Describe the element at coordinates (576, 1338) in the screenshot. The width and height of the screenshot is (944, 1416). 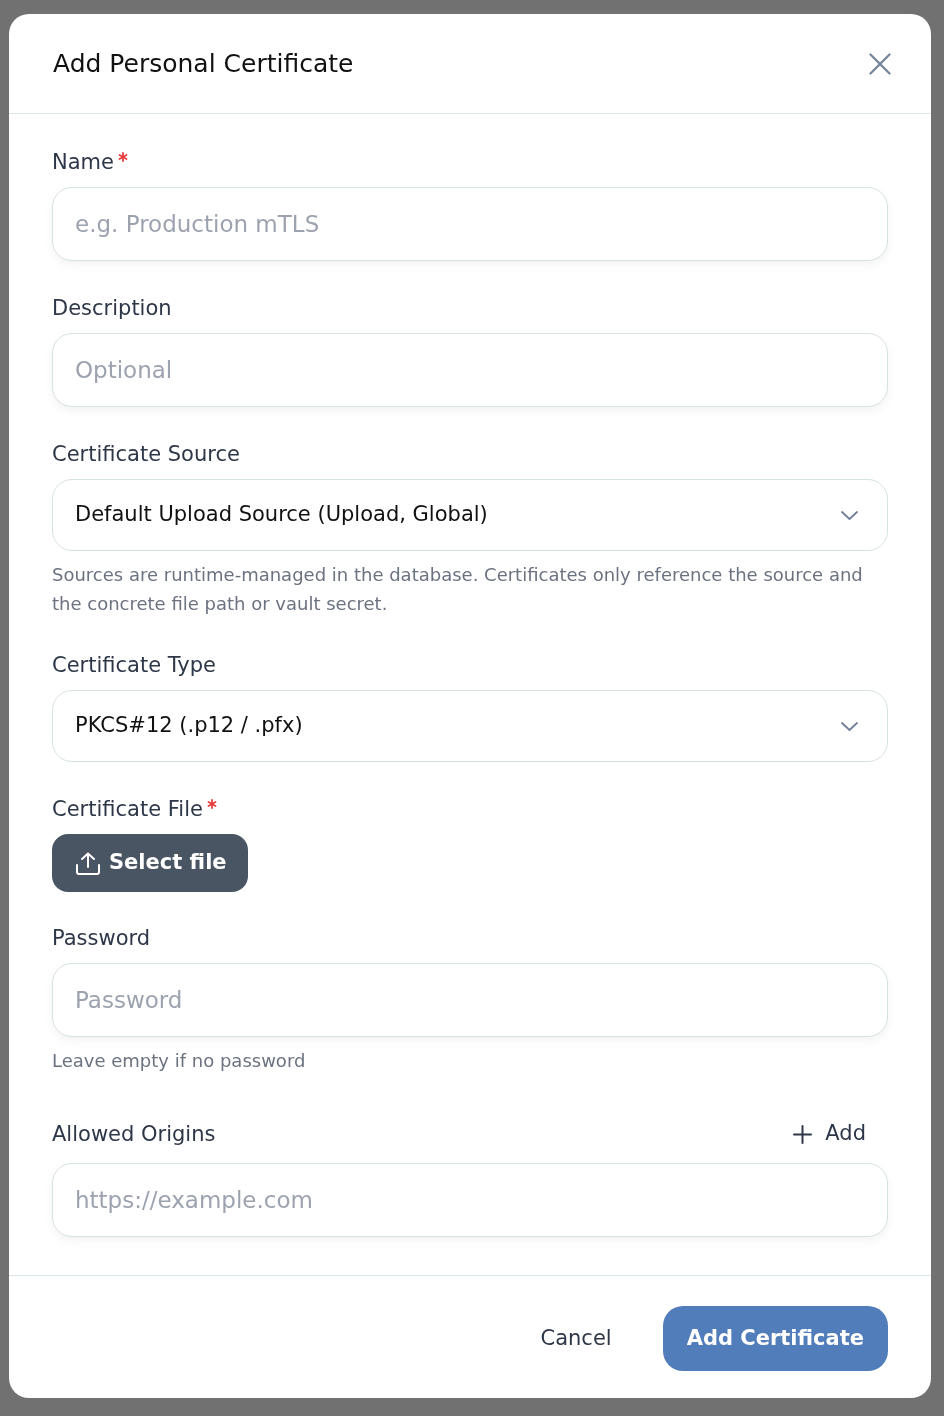
I see `cancel-button: Cancel` at that location.